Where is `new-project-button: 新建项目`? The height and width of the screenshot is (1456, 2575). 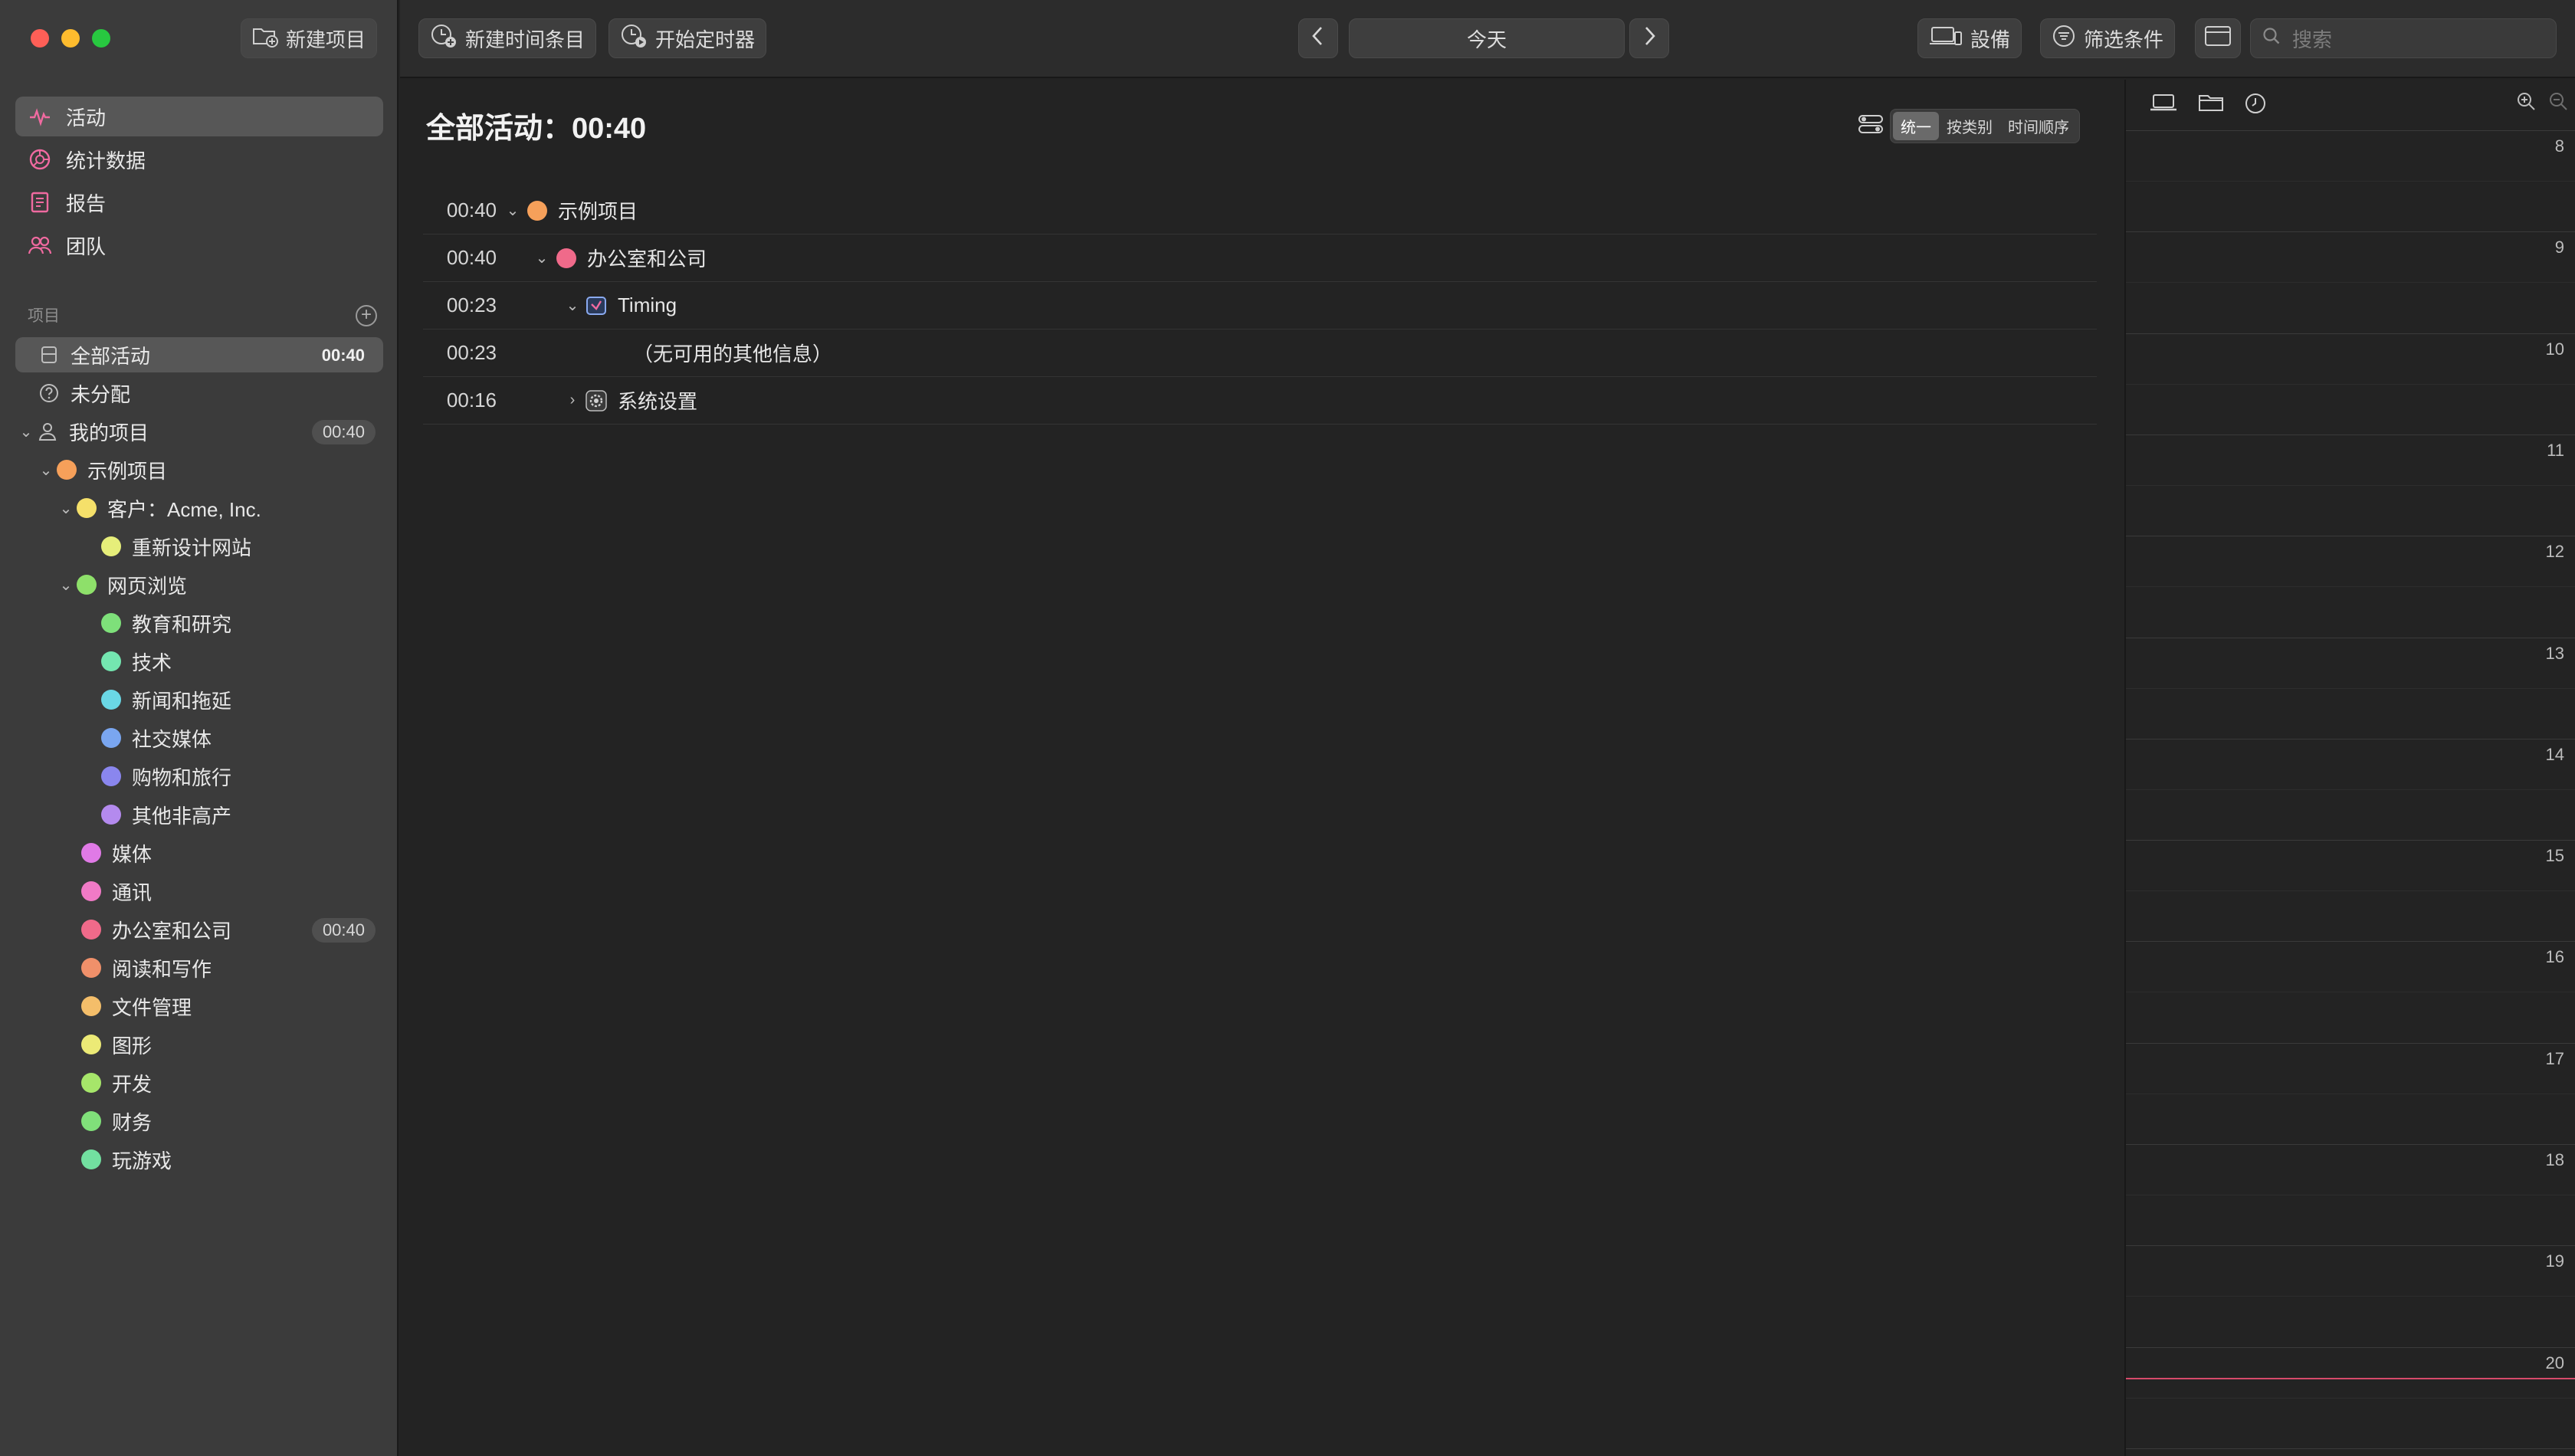
new-project-button: 新建项目 is located at coordinates (309, 38).